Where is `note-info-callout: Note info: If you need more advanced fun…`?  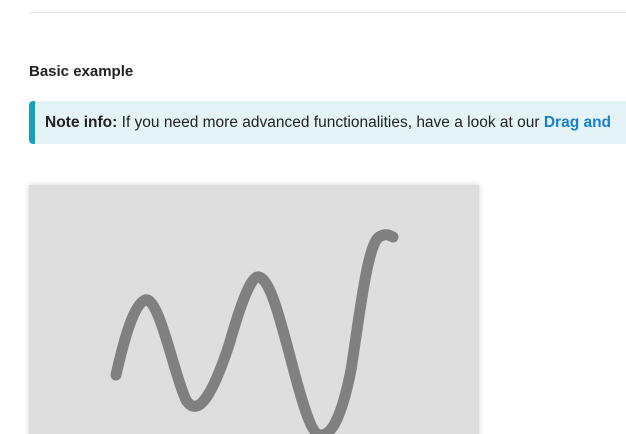 note-info-callout: Note info: If you need more advanced fun… is located at coordinates (327, 122).